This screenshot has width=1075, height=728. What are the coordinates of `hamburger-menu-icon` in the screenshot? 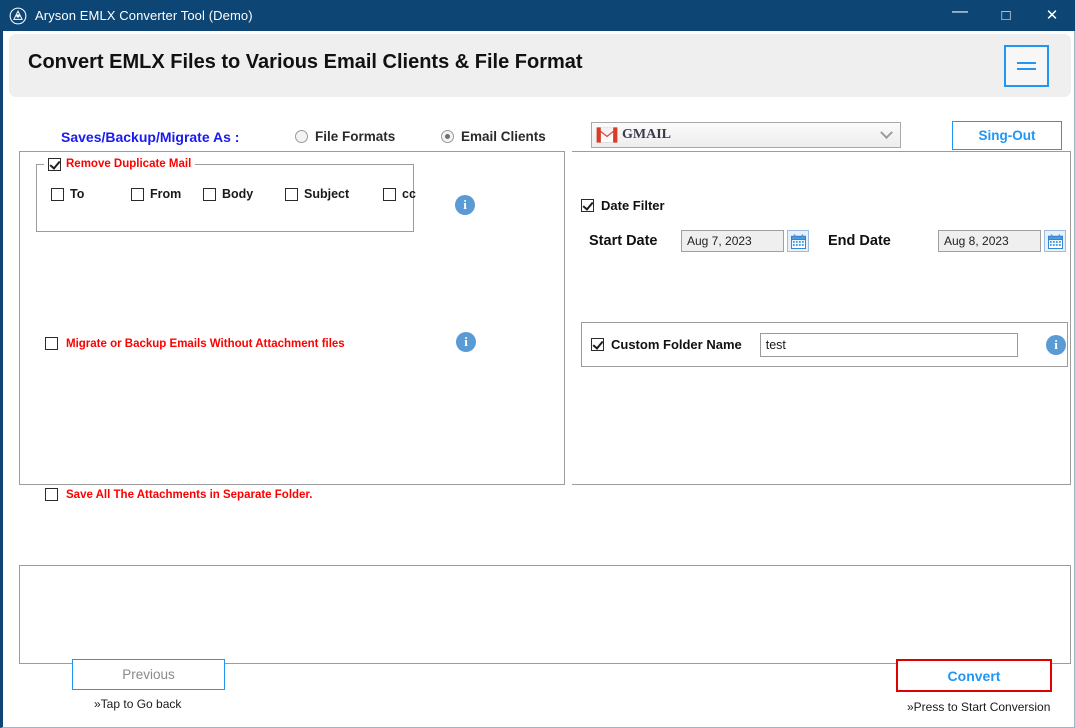 It's located at (1026, 66).